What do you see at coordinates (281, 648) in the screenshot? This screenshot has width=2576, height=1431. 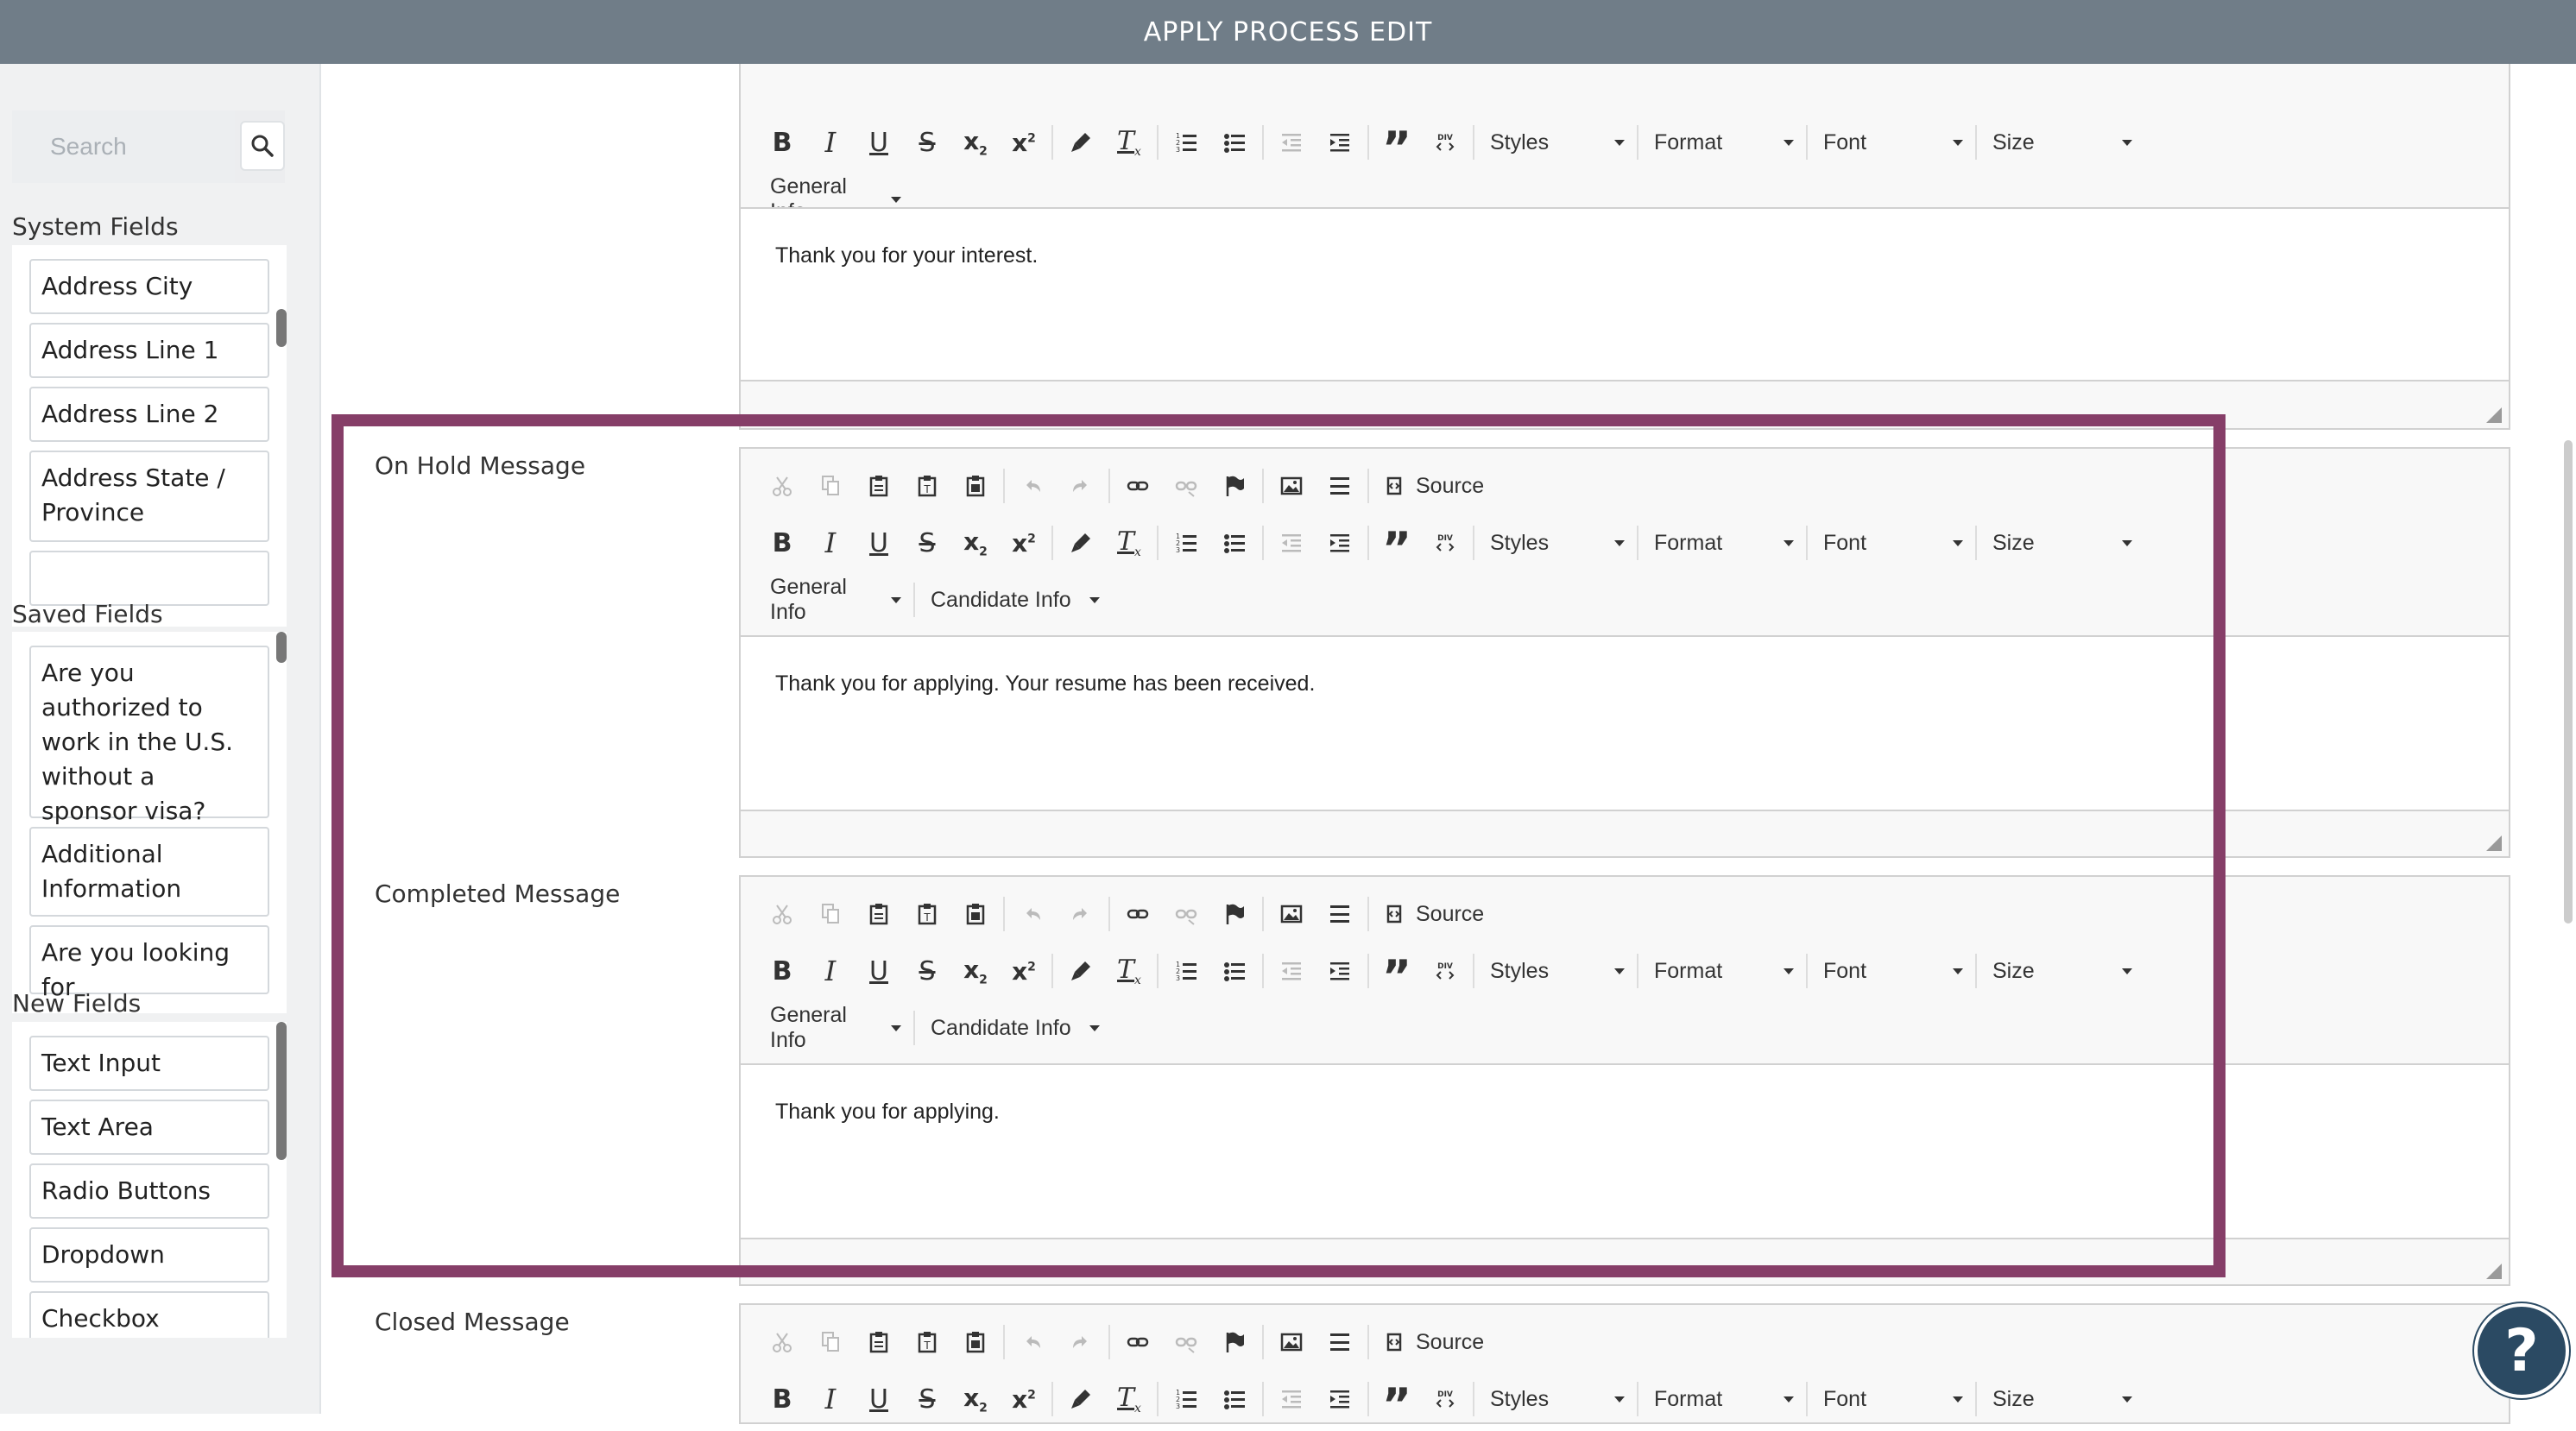 I see `saved-fields-scrollbar` at bounding box center [281, 648].